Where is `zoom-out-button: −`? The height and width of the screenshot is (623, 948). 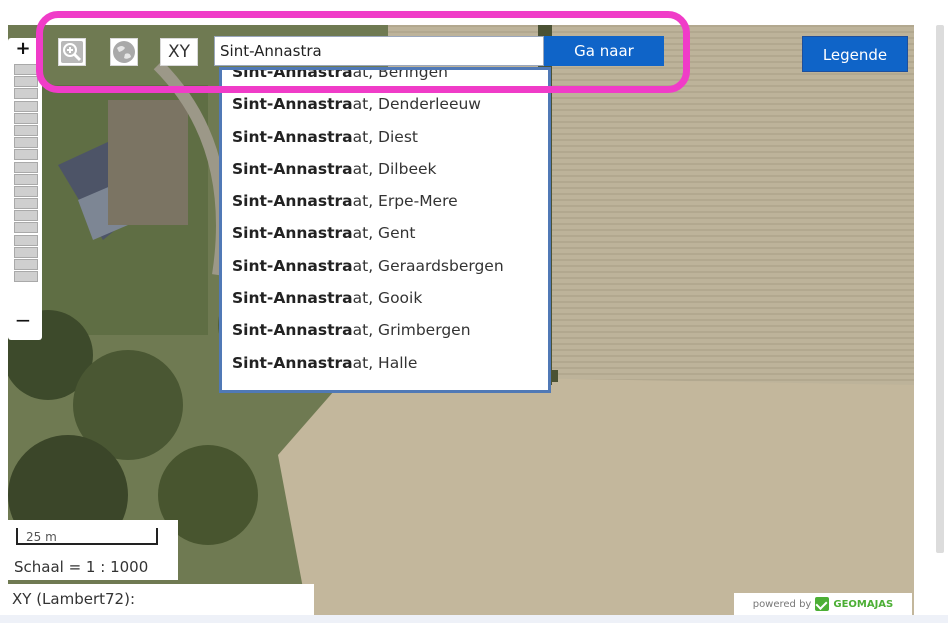
zoom-out-button: − is located at coordinates (23, 320).